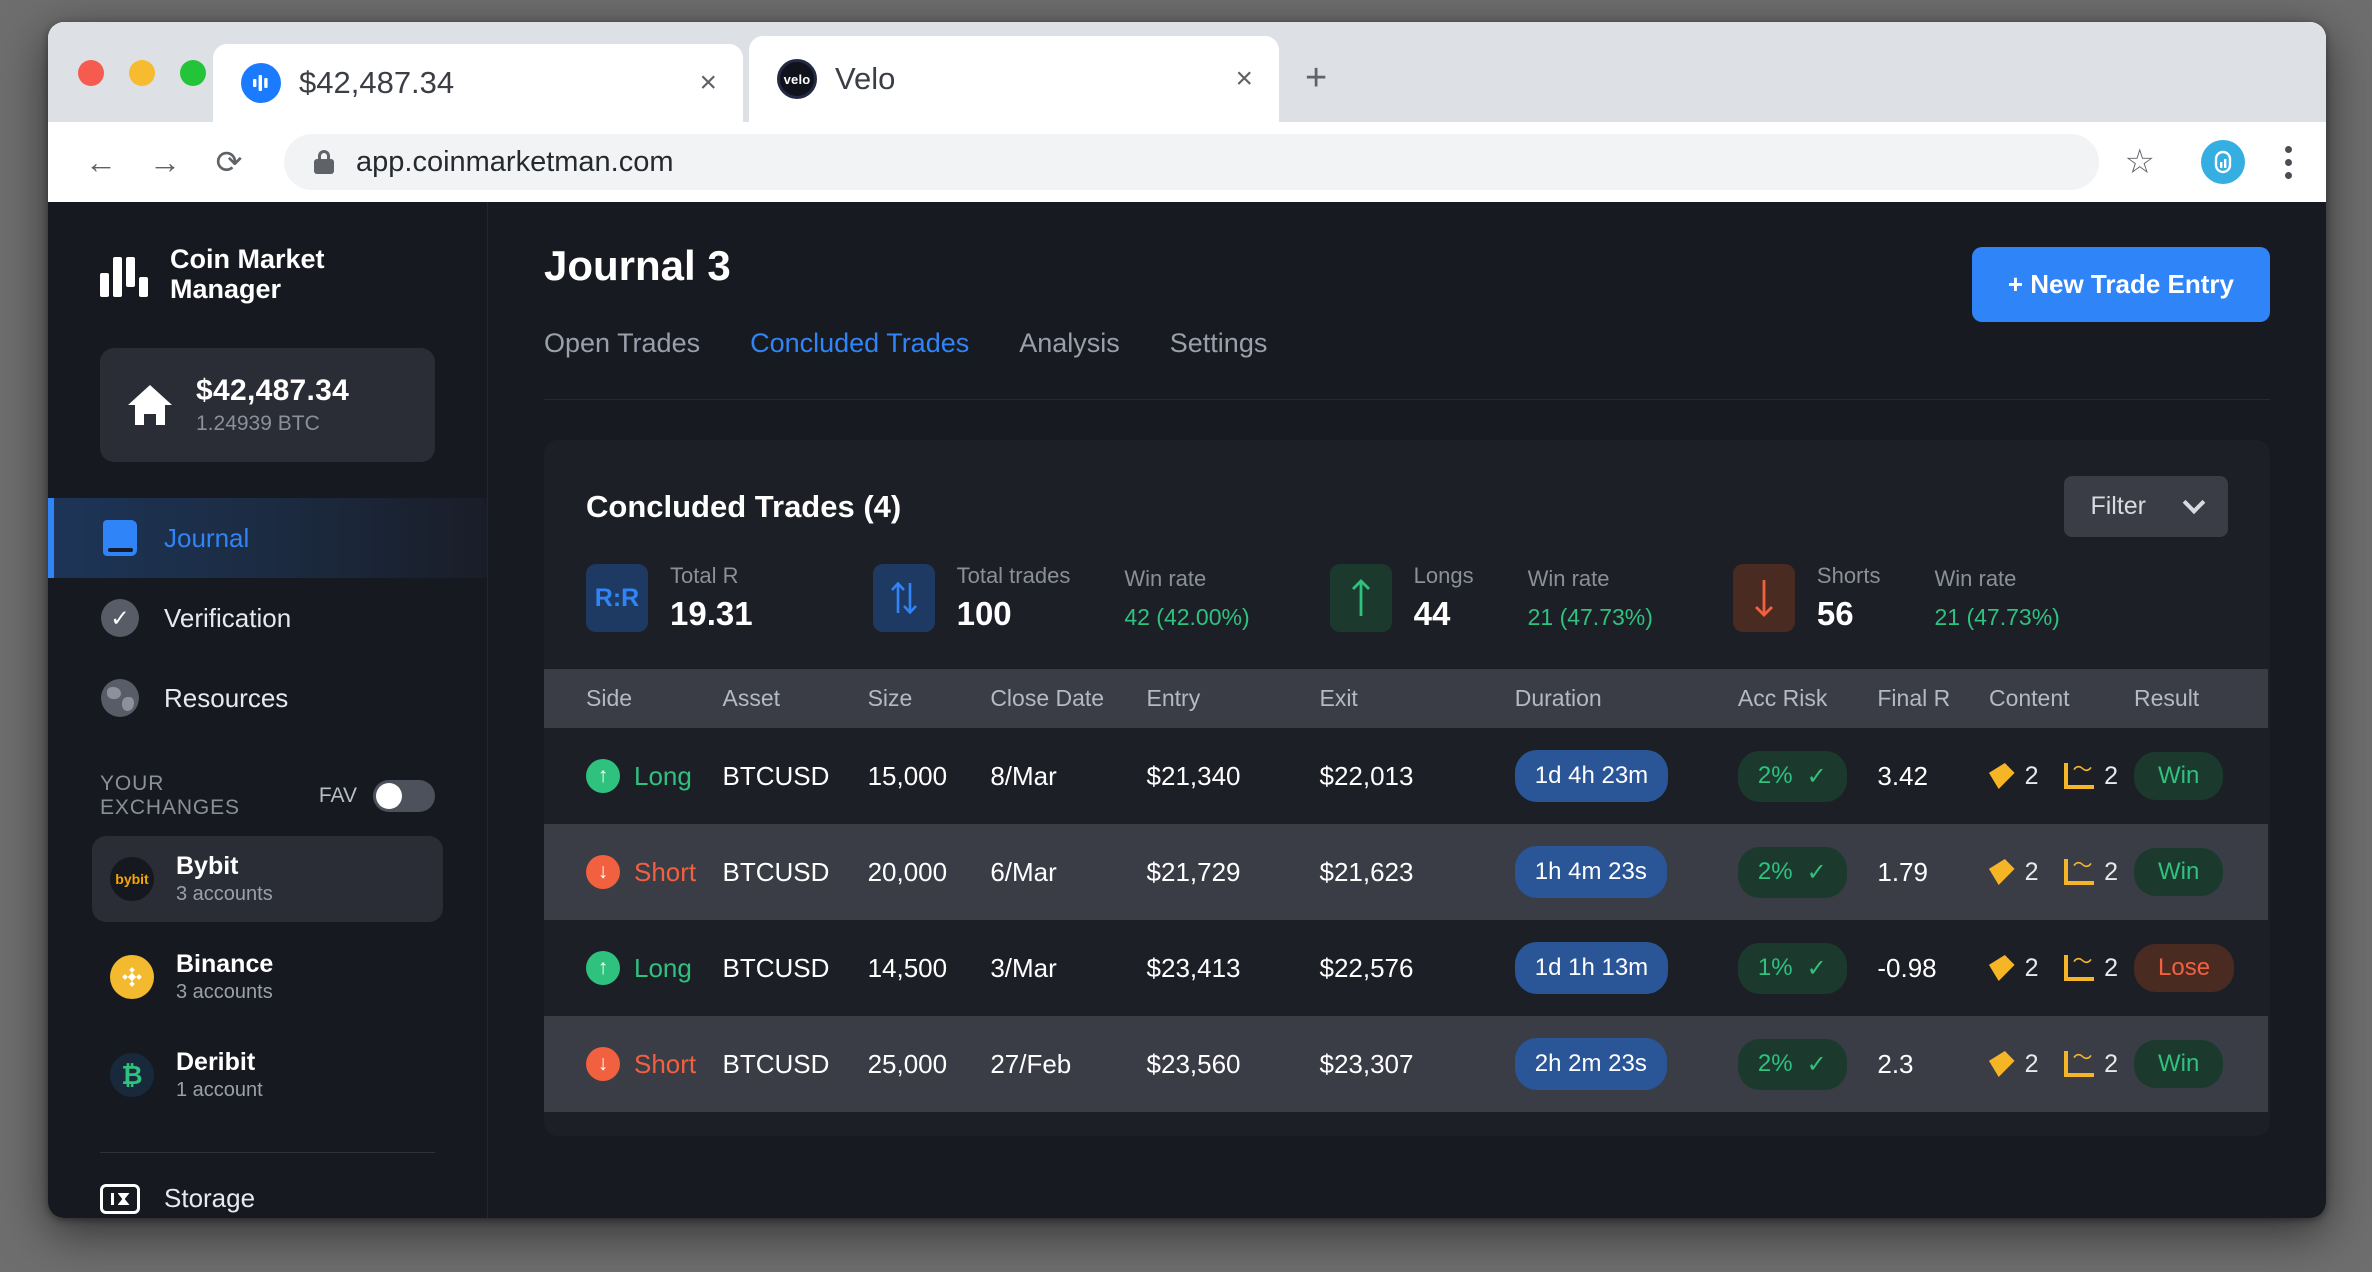 Image resolution: width=2372 pixels, height=1272 pixels. I want to click on cell-entry: $21,729, so click(1233, 872).